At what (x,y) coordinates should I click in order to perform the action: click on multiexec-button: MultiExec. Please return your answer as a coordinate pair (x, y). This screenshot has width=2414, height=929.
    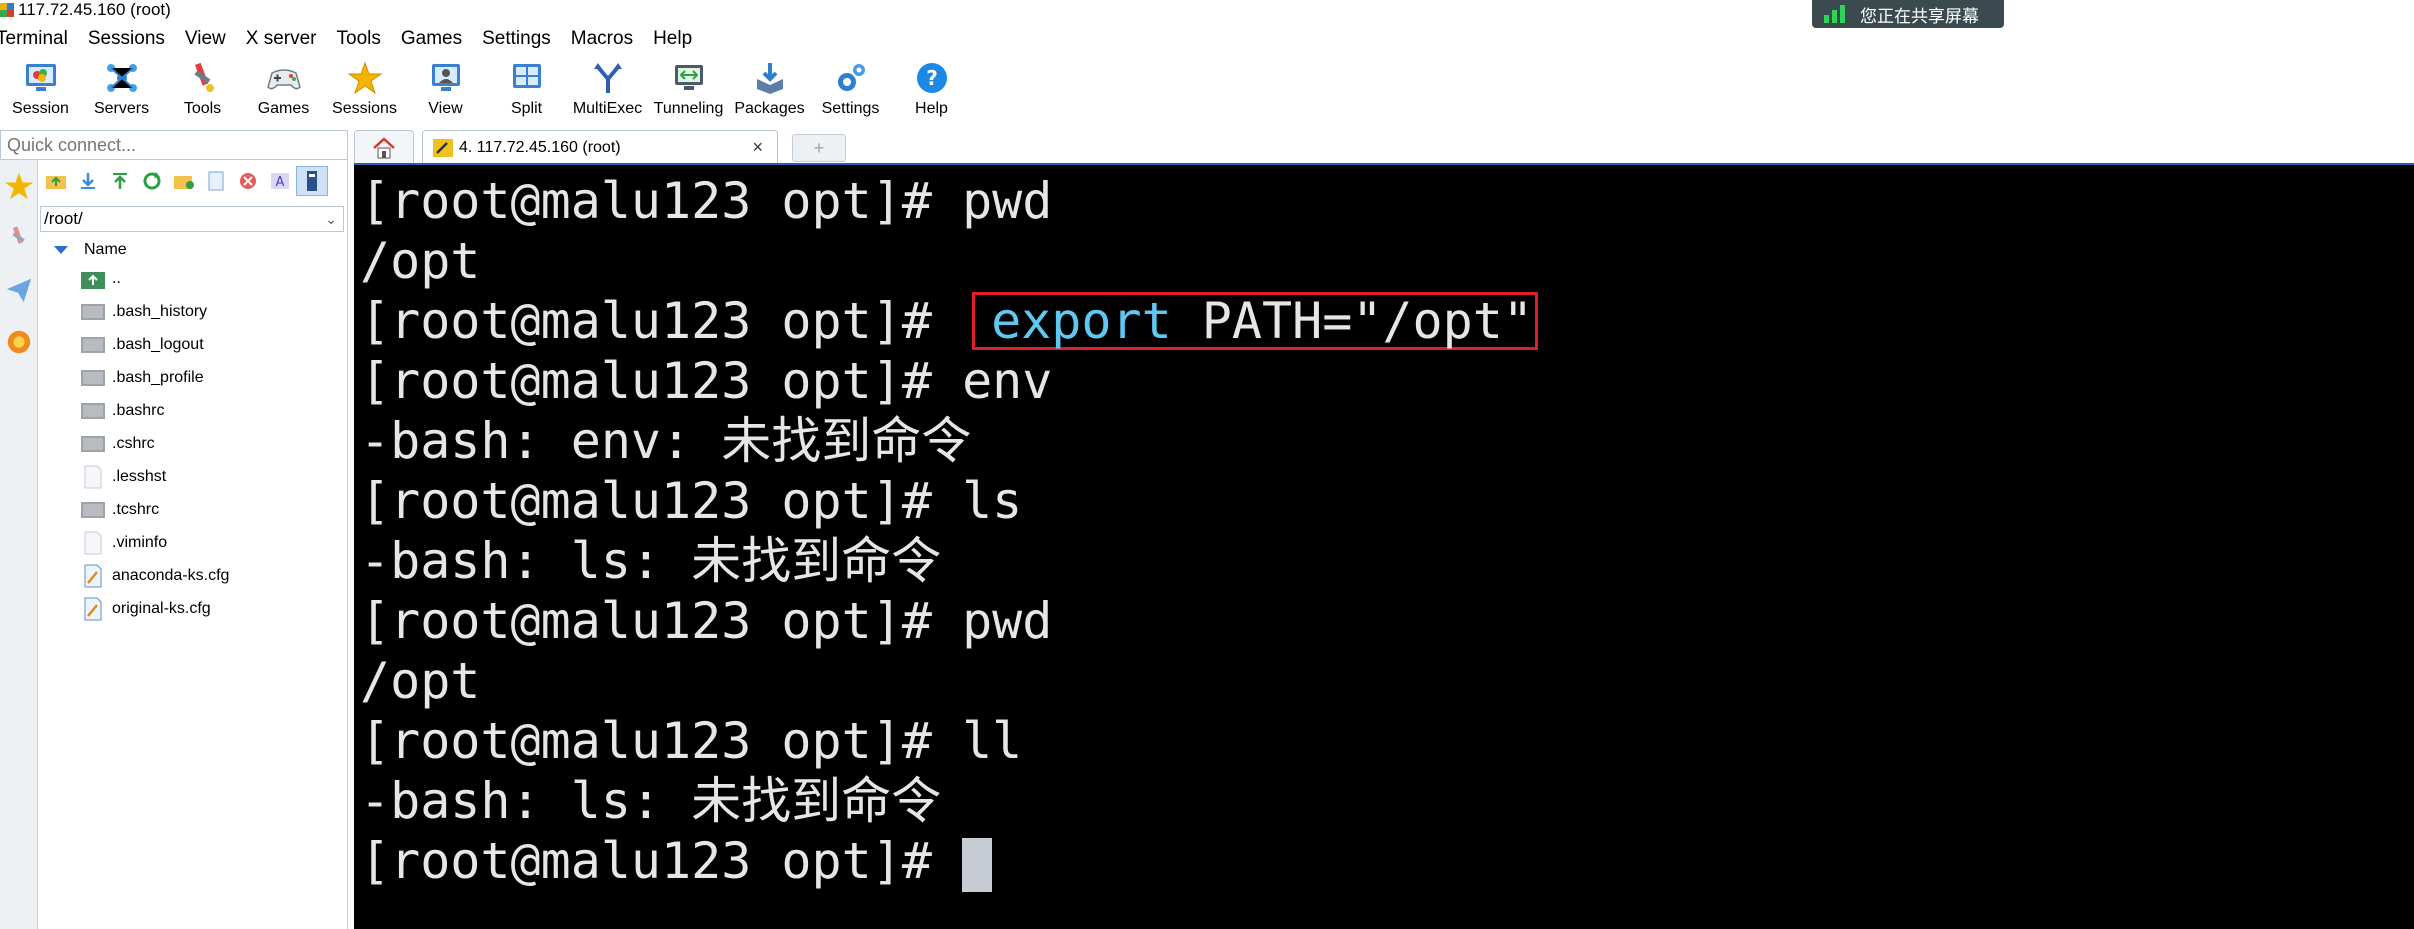
    Looking at the image, I should click on (607, 89).